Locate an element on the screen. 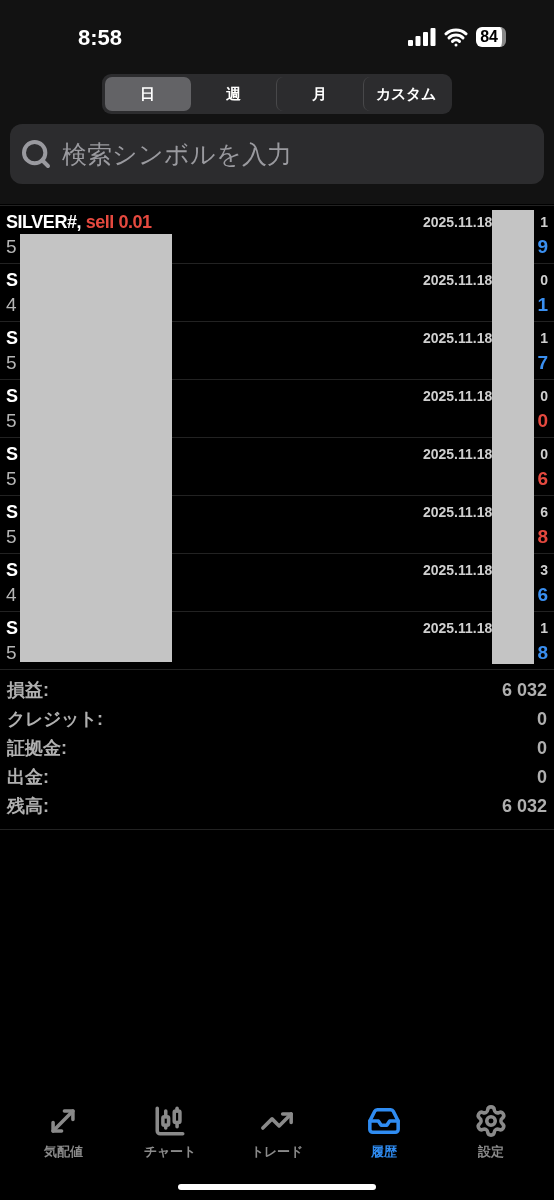  signal-icon is located at coordinates (422, 37).